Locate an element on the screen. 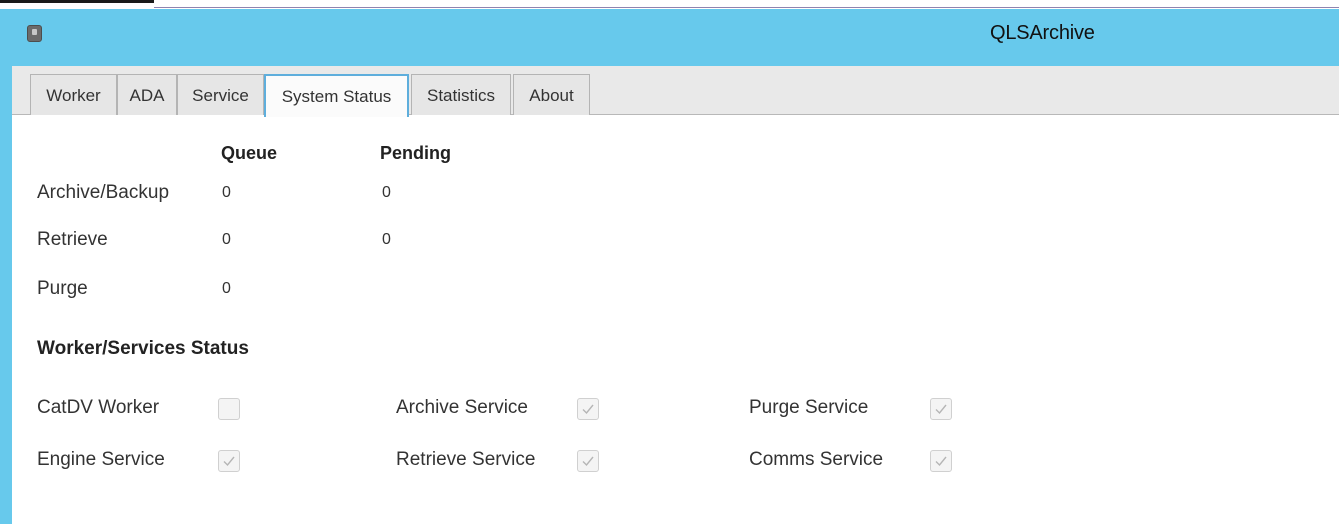 Image resolution: width=1339 pixels, height=524 pixels. catdv-worker-label: CatDV Worker is located at coordinates (98, 407).